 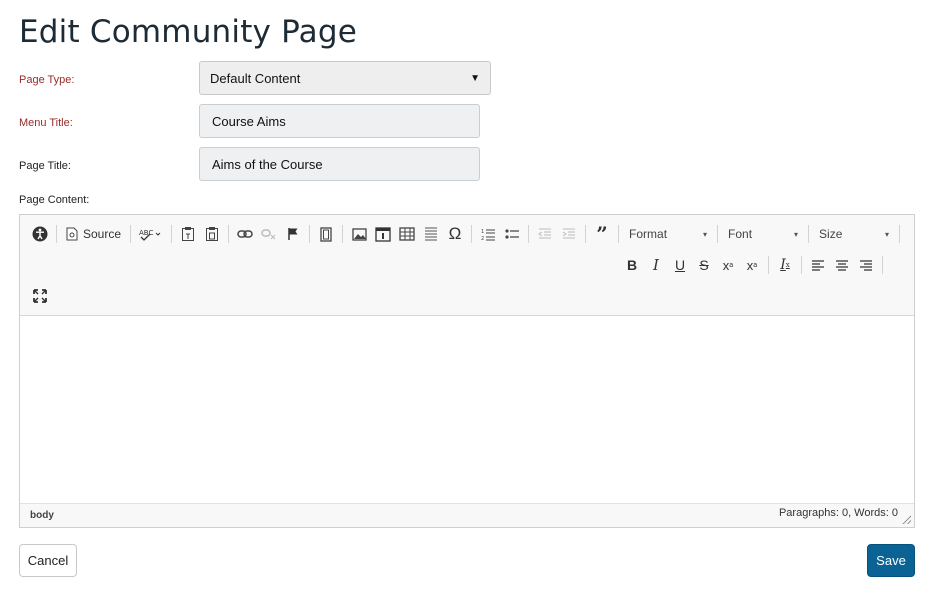 What do you see at coordinates (680, 265) in the screenshot?
I see `underline-icon: U` at bounding box center [680, 265].